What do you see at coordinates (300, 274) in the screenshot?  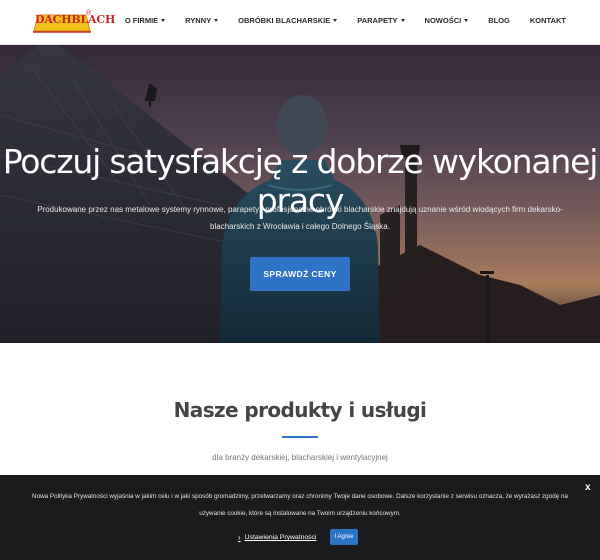 I see `check-prices-button: SPRAWDŹ CENY` at bounding box center [300, 274].